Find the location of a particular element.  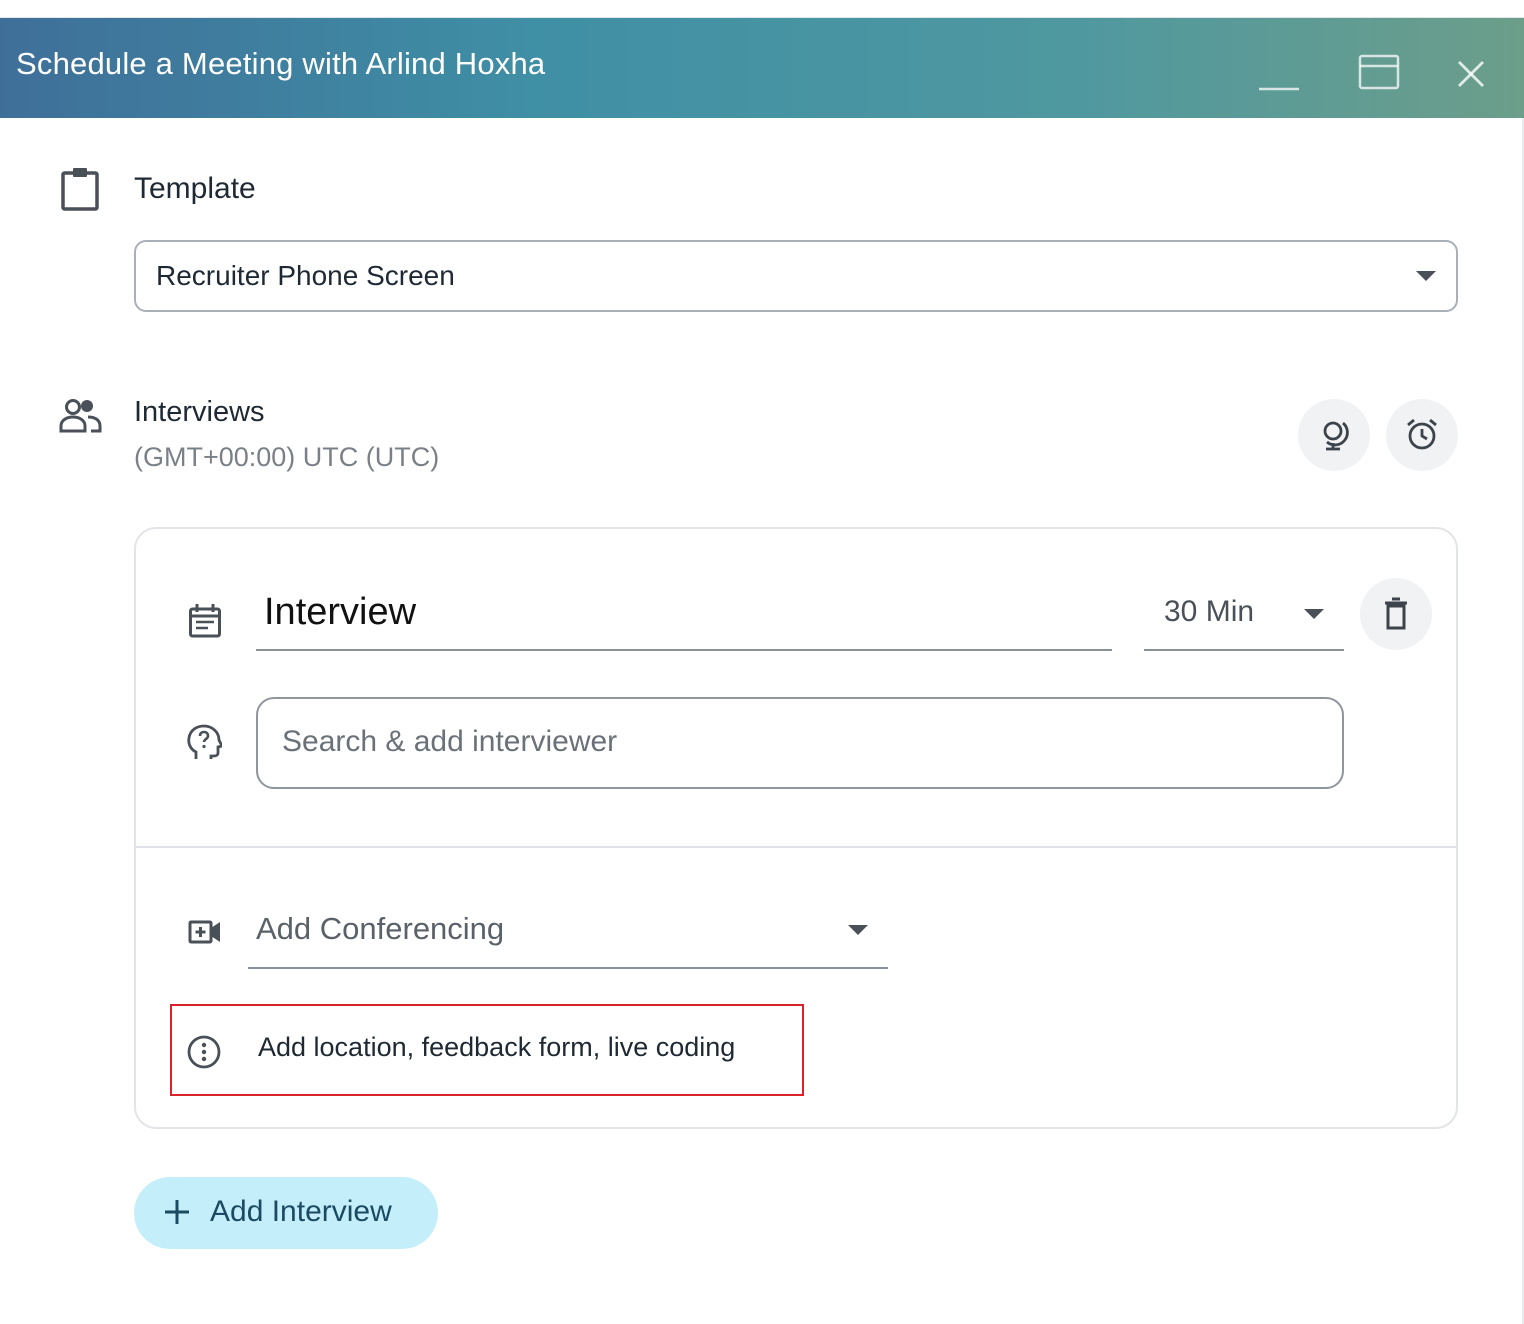

interview-title-input: Interview is located at coordinates (684, 616).